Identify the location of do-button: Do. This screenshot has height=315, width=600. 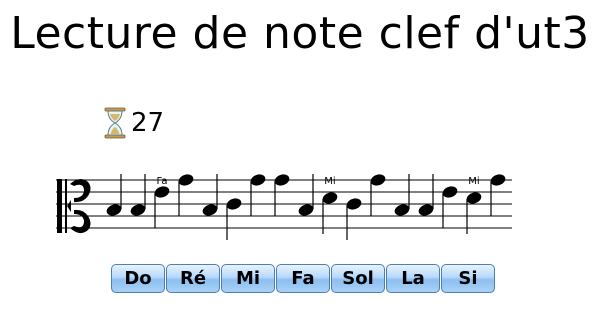
(138, 278).